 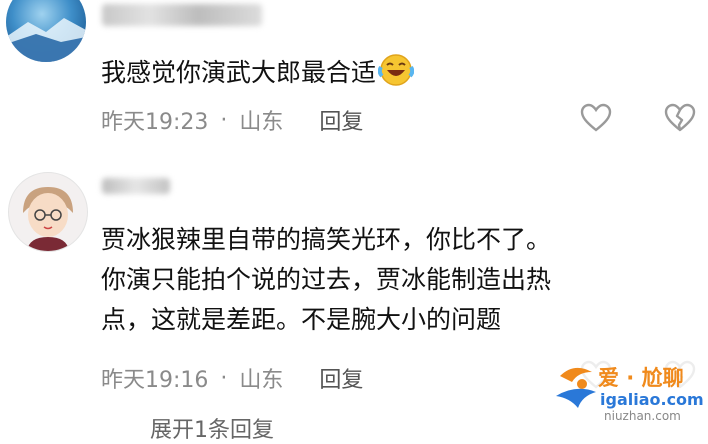 What do you see at coordinates (652, 399) in the screenshot?
I see `watermark-domain: igaliao.com` at bounding box center [652, 399].